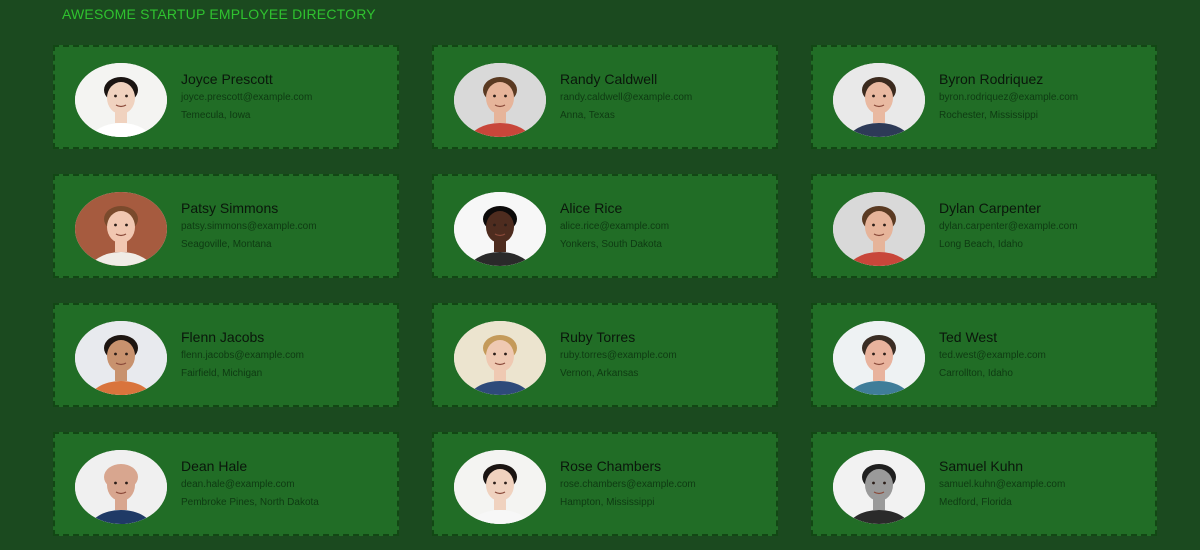 The image size is (1200, 550). What do you see at coordinates (615, 226) in the screenshot?
I see `employee-email: alice.rice@example.com` at bounding box center [615, 226].